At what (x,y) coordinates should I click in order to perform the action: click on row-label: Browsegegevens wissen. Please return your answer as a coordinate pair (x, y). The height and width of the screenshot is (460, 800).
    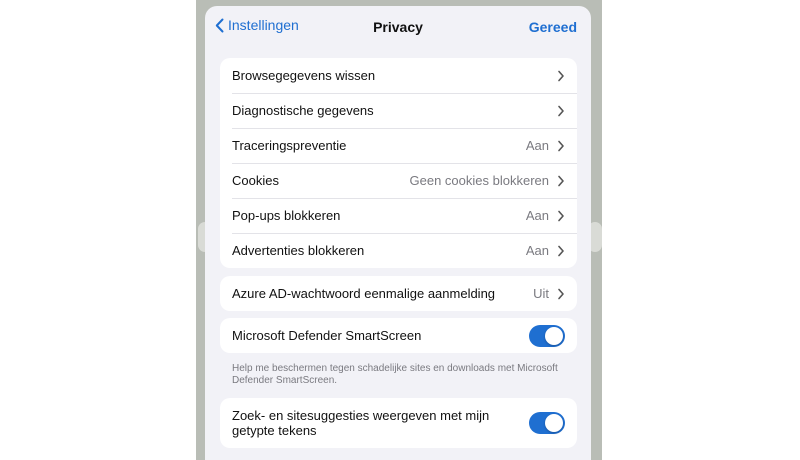
    Looking at the image, I should click on (304, 75).